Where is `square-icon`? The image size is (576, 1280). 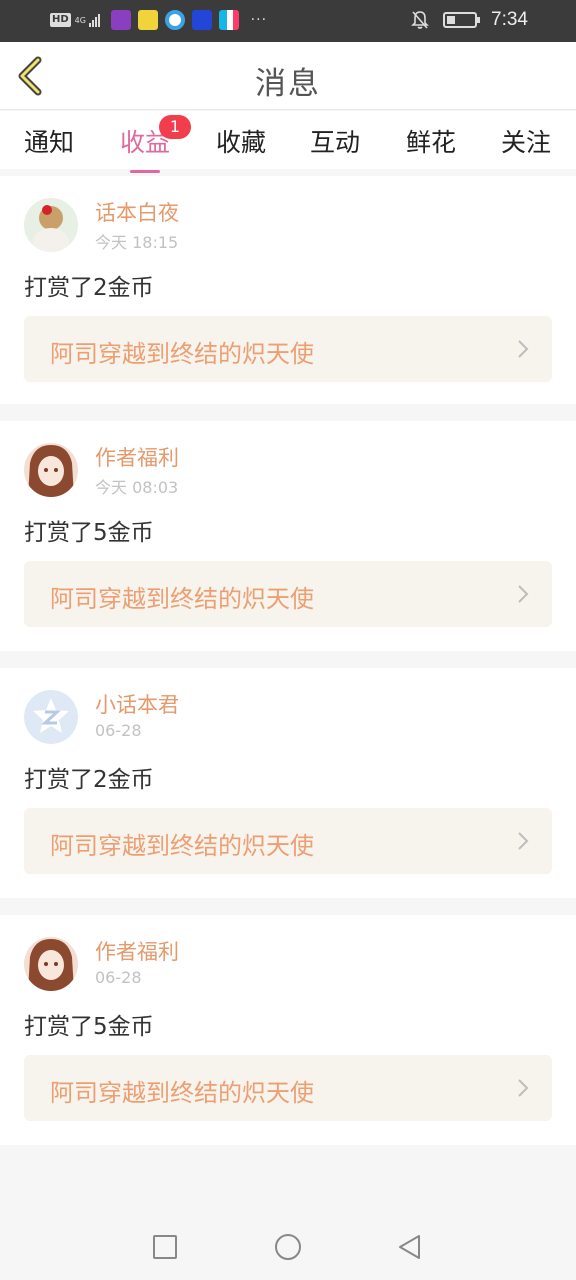
square-icon is located at coordinates (165, 1247).